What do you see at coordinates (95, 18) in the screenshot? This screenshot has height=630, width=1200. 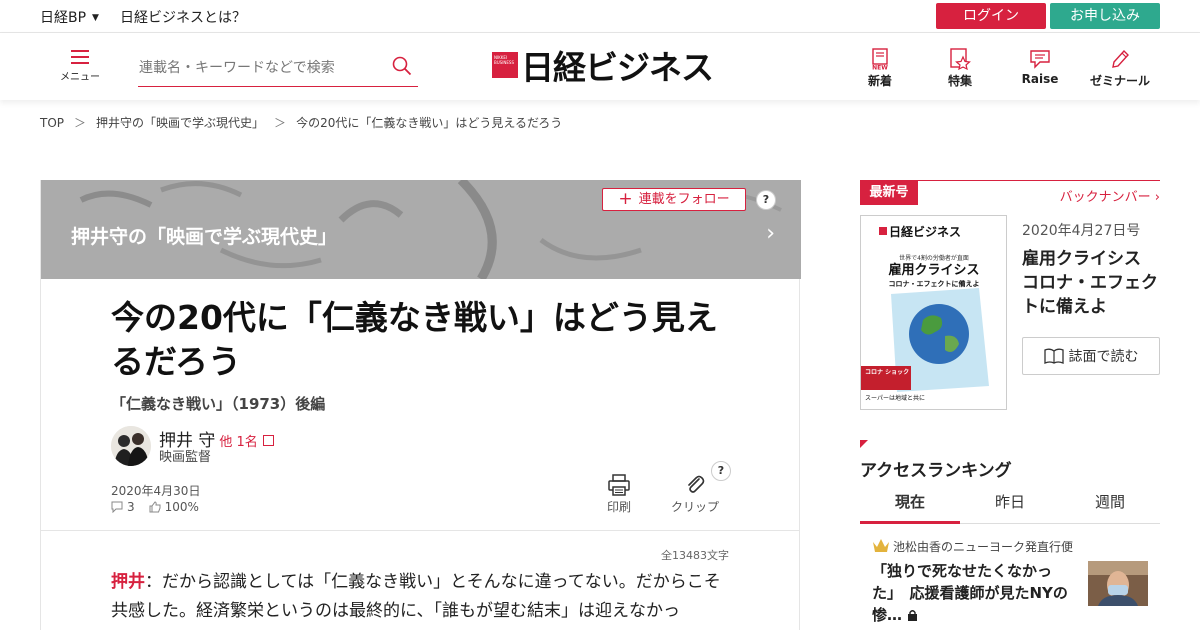 I see `chevron-down-icon: ▼` at bounding box center [95, 18].